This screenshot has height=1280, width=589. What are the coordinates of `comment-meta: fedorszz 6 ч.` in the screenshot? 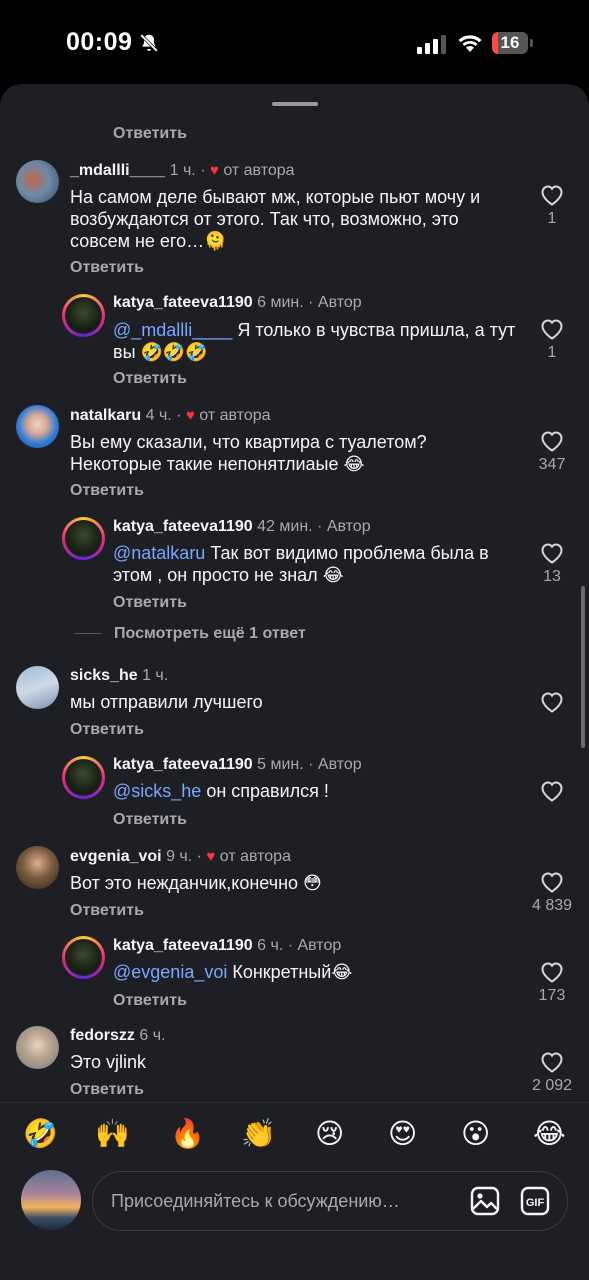 It's located at (117, 1036).